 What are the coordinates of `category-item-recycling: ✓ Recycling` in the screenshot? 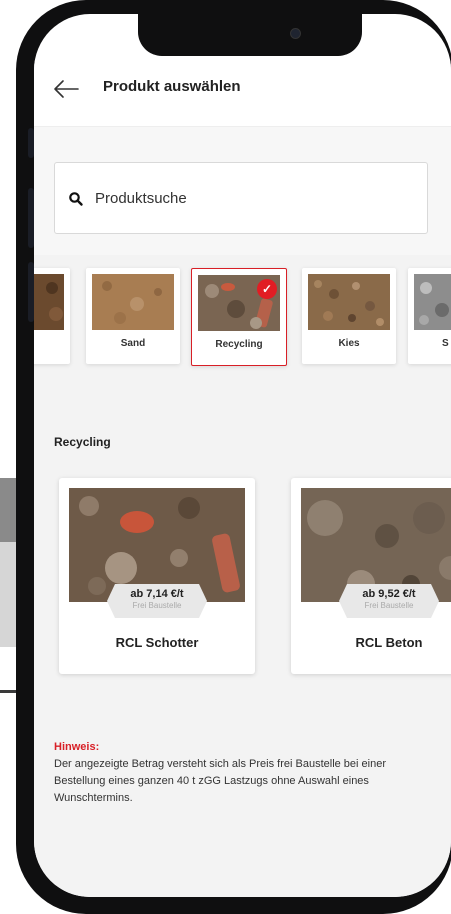 It's located at (239, 317).